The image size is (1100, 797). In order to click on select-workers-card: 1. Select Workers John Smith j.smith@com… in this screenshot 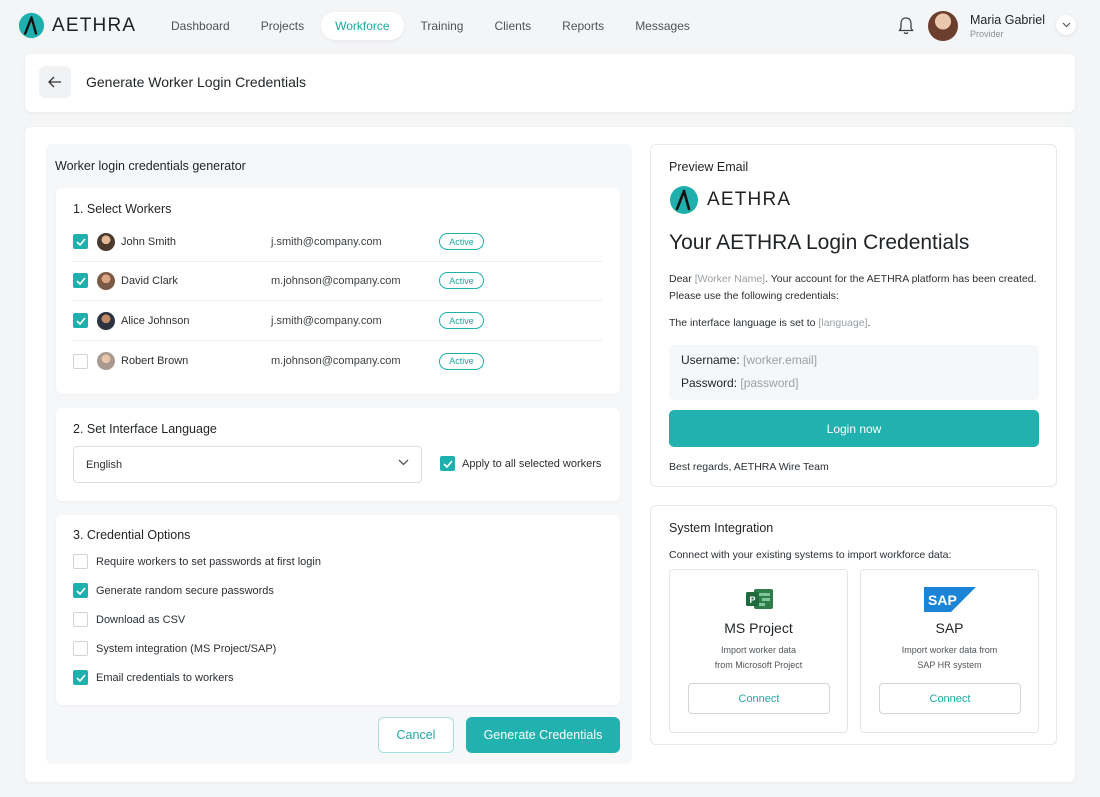, I will do `click(338, 291)`.